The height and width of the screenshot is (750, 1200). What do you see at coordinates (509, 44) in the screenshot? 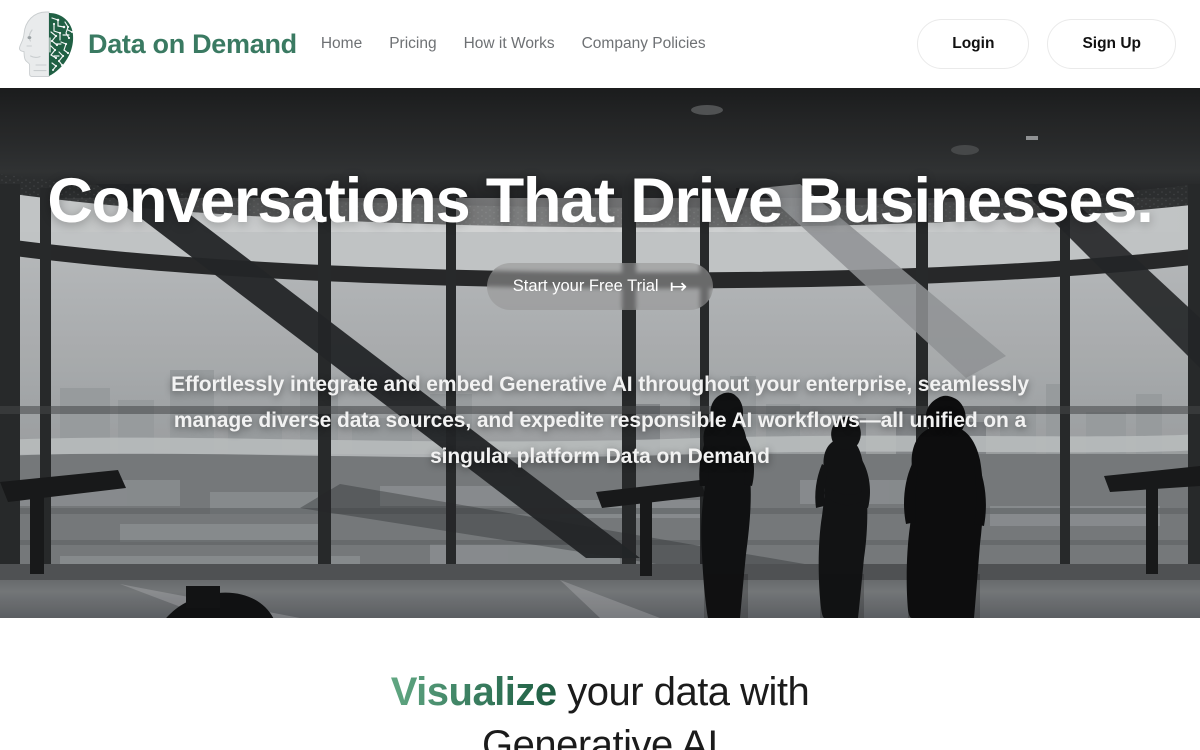
I see `nav-item-how-it-works: How it Works` at bounding box center [509, 44].